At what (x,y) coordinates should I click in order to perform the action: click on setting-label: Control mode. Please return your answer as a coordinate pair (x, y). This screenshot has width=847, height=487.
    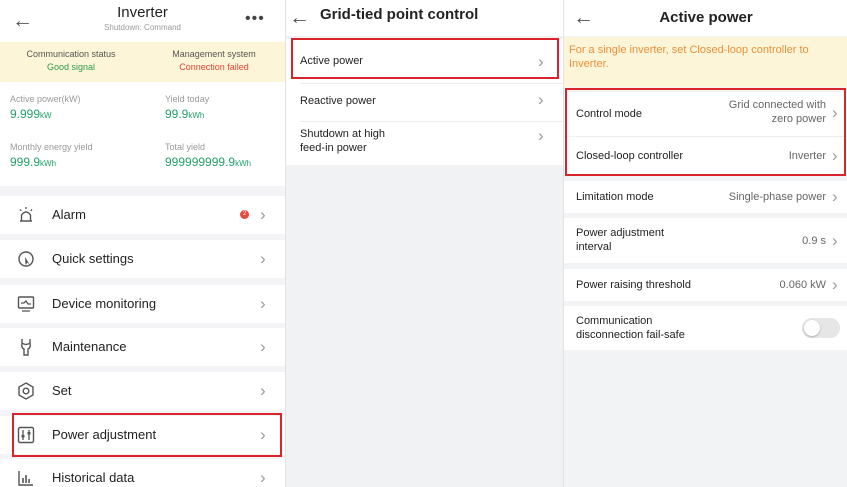
    Looking at the image, I should click on (609, 114).